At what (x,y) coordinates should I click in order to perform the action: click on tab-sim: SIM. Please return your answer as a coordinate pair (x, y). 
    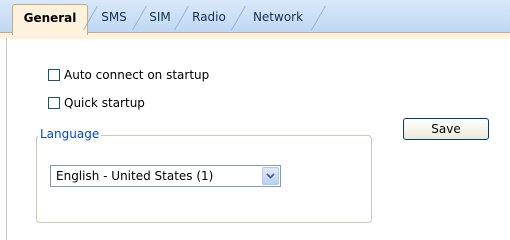
    Looking at the image, I should click on (160, 17).